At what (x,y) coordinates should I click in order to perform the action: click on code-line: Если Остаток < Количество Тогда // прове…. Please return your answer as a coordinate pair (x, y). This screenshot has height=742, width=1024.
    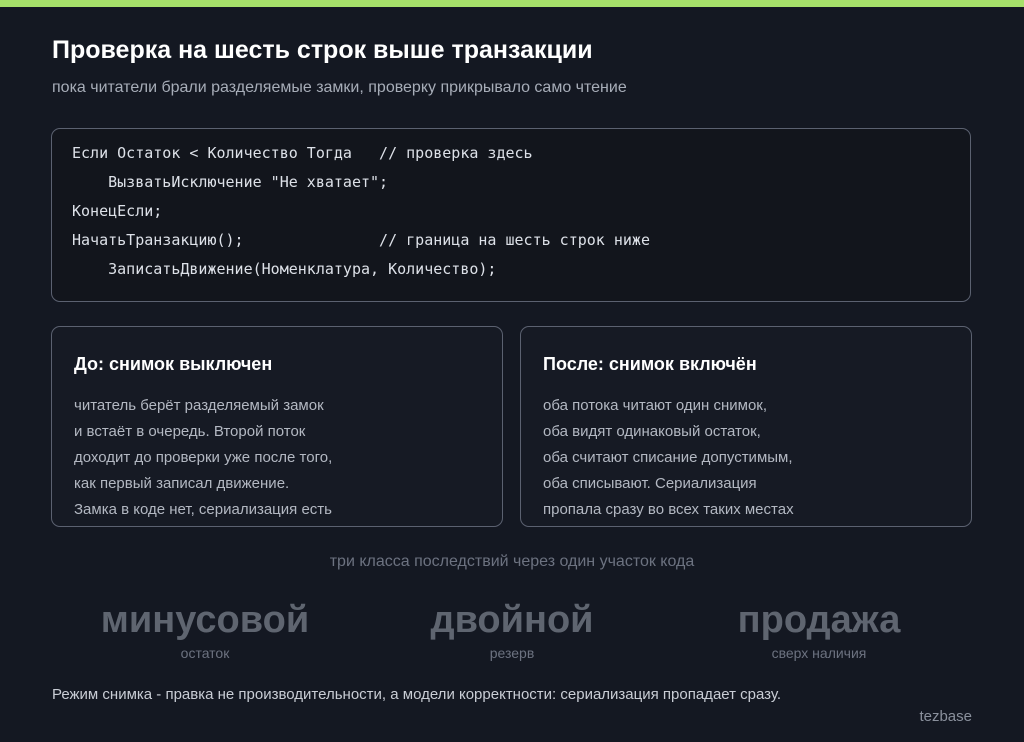
    Looking at the image, I should click on (302, 153).